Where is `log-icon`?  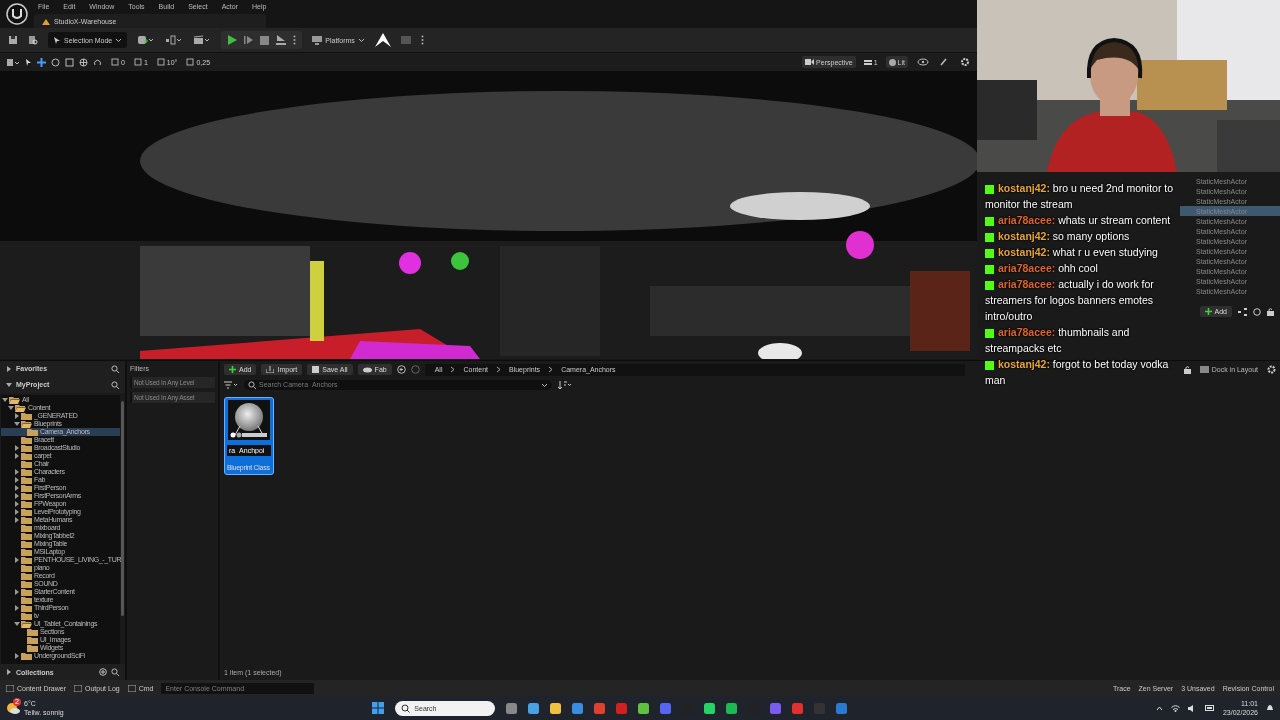
log-icon is located at coordinates (78, 688).